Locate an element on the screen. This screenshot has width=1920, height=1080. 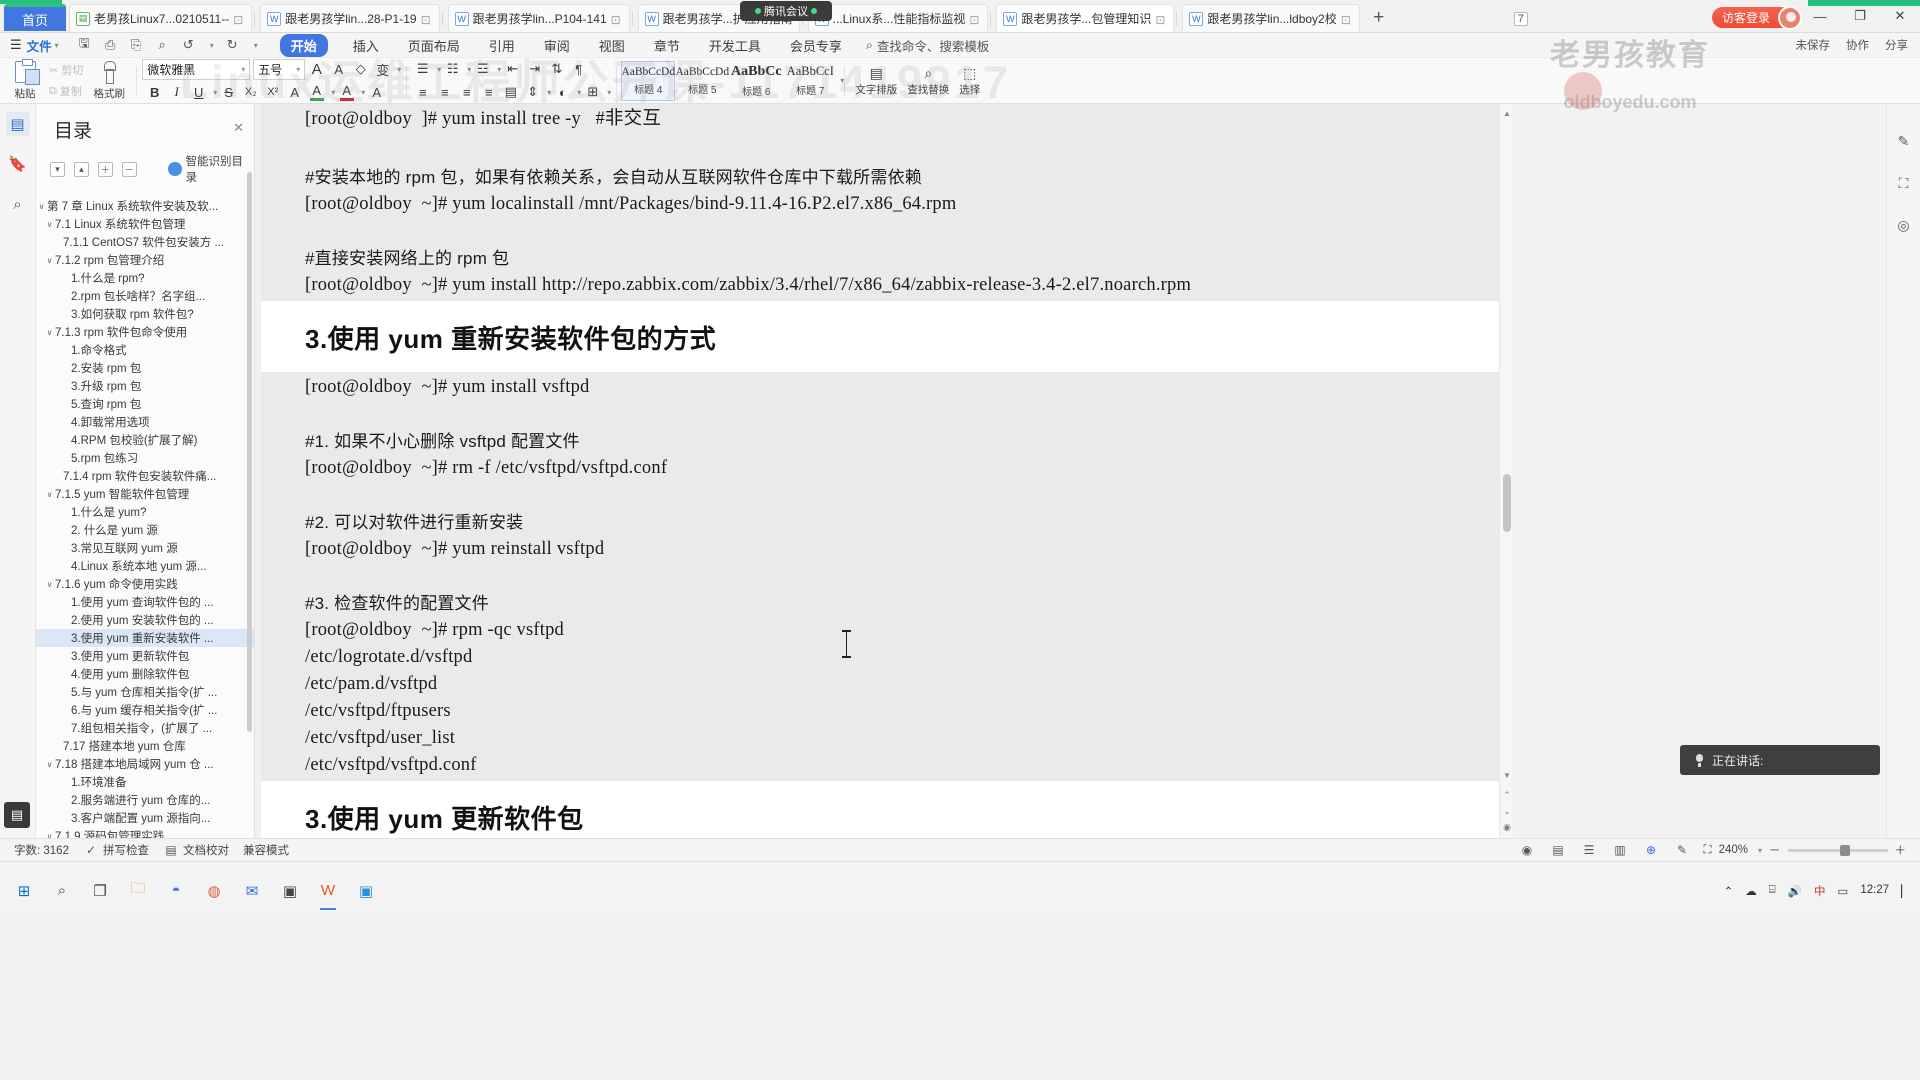
nav-collapse-icon: － is located at coordinates (129, 169).